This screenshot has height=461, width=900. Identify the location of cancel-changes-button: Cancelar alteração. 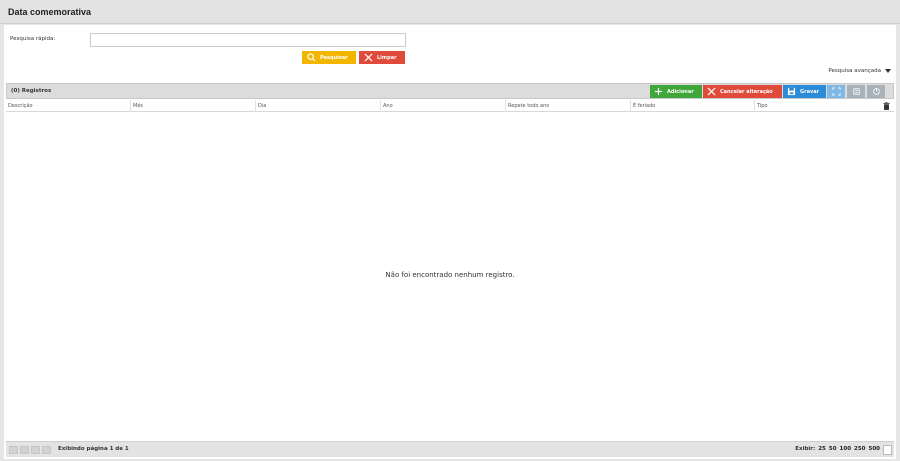
(742, 91).